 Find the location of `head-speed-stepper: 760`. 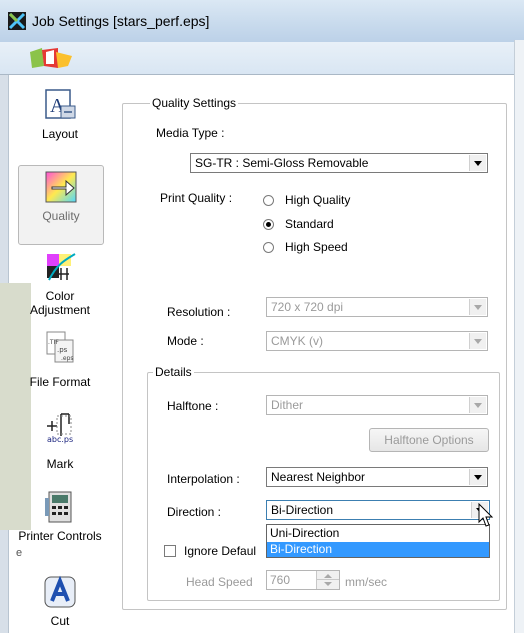

head-speed-stepper: 760 is located at coordinates (303, 580).